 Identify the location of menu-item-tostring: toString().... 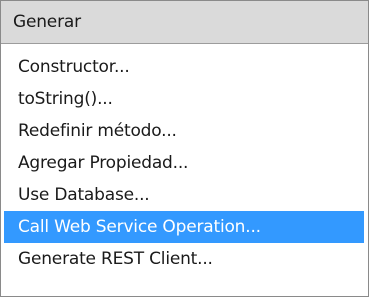
(184, 99).